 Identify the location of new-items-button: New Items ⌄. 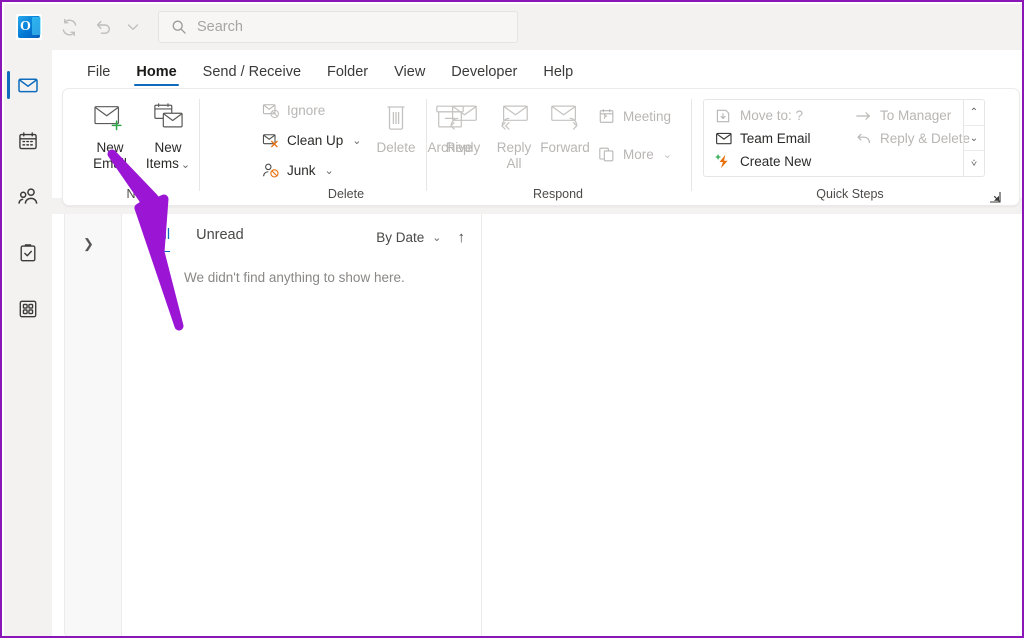
(168, 135).